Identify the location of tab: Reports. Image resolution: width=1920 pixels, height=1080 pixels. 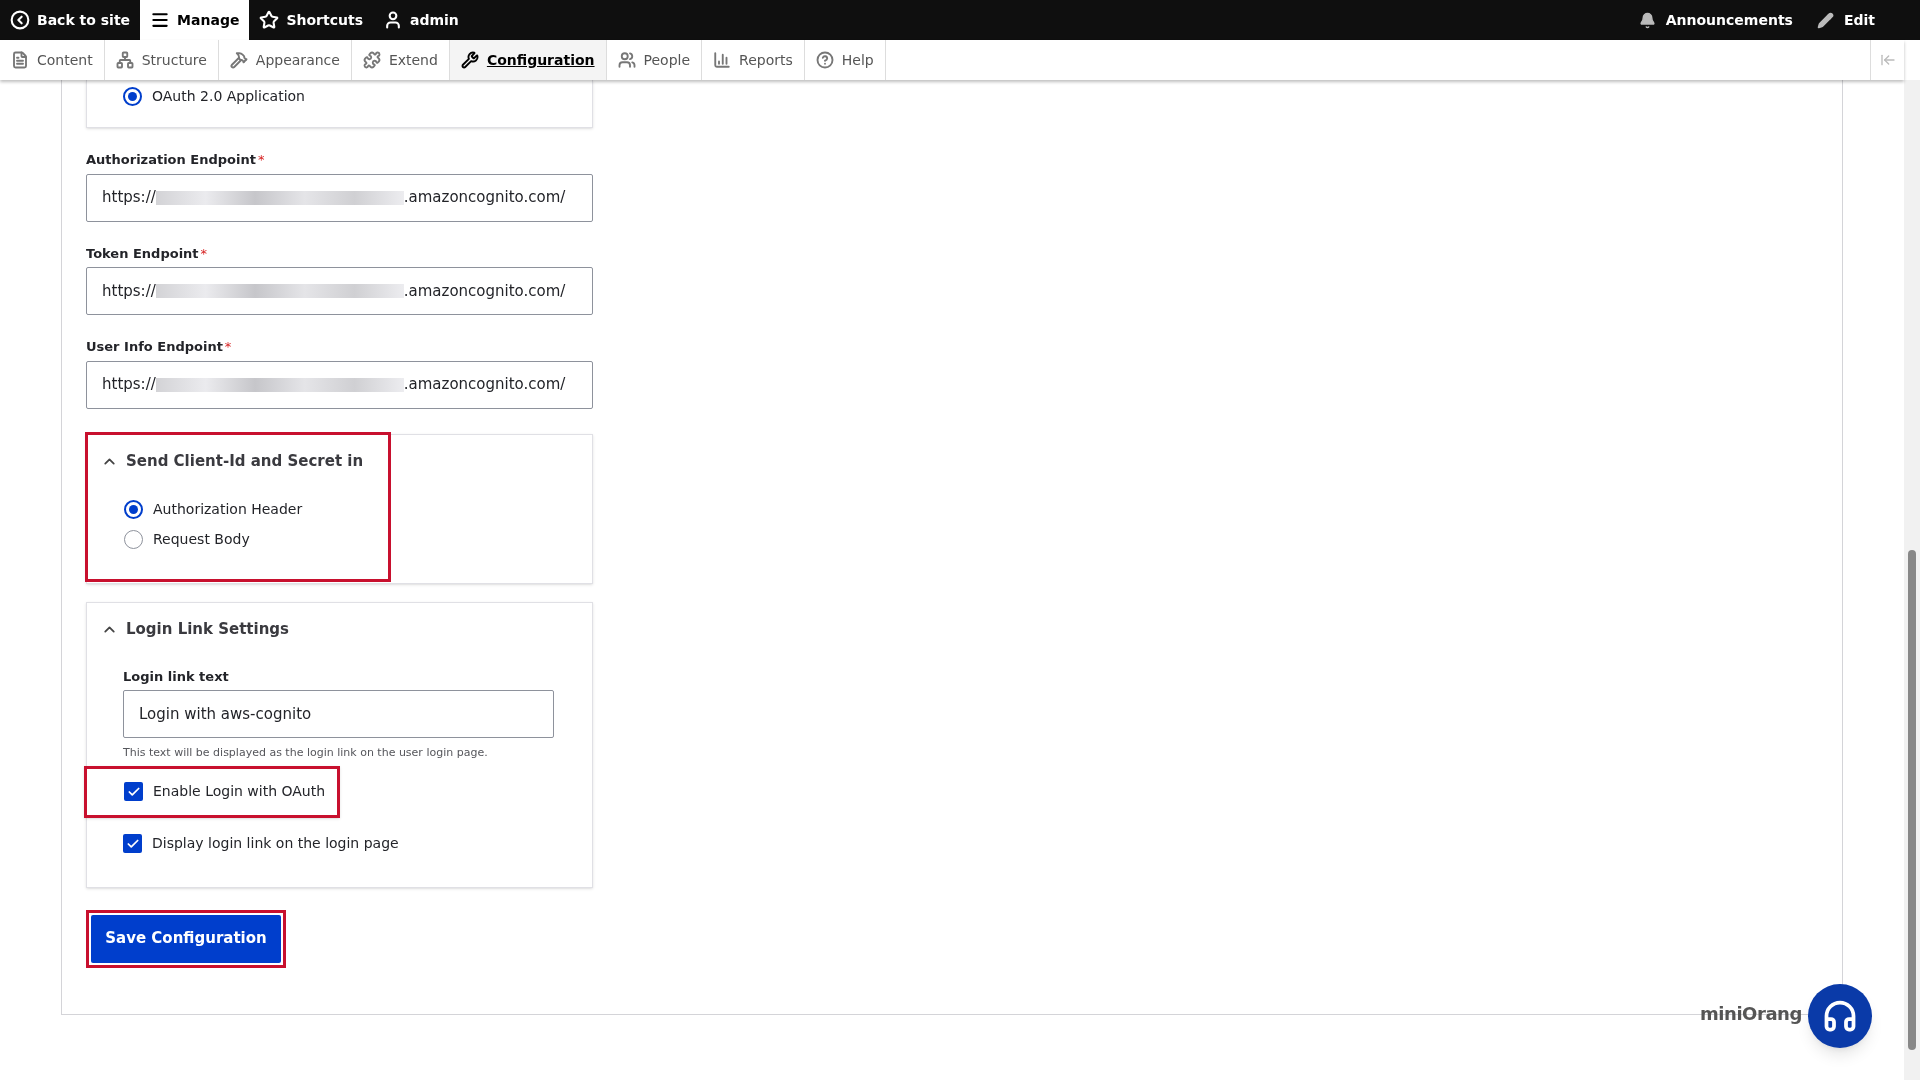
(753, 60).